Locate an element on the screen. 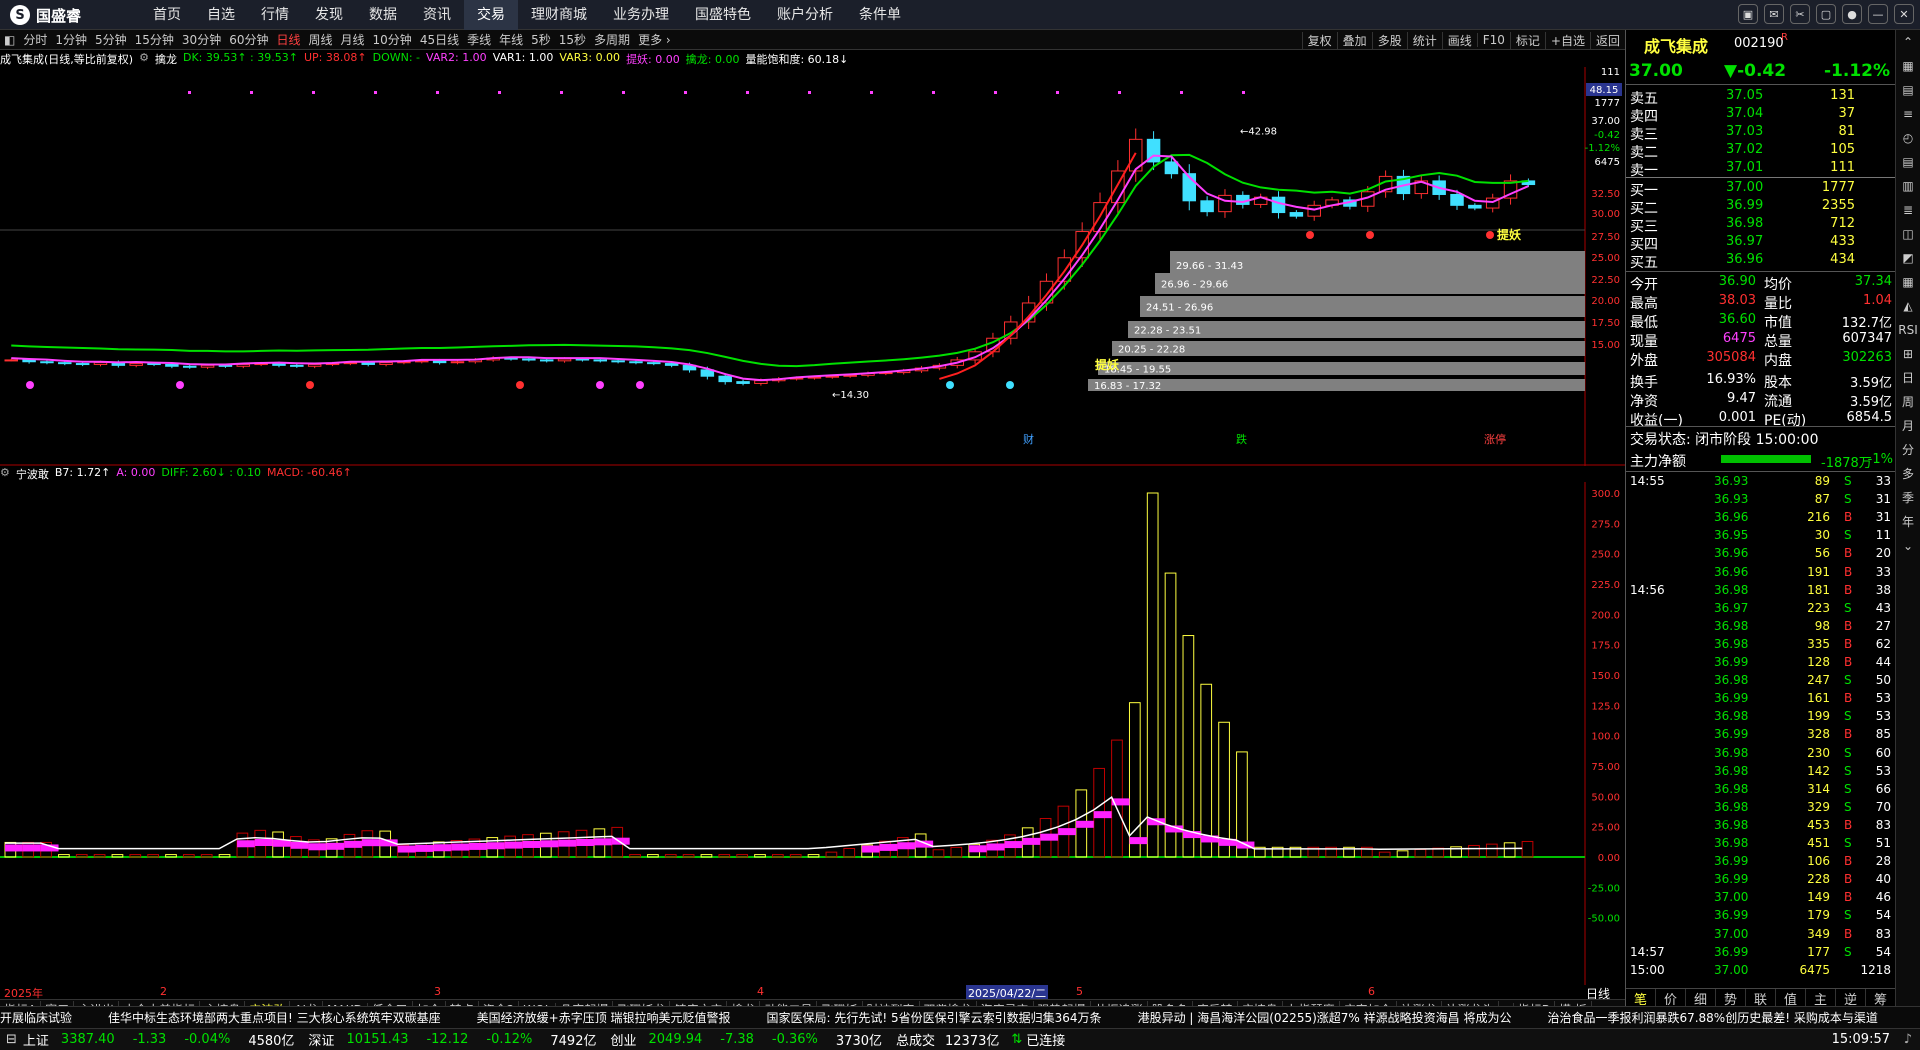 Image resolution: width=1920 pixels, height=1050 pixels. period-16: 更多 › is located at coordinates (654, 39).